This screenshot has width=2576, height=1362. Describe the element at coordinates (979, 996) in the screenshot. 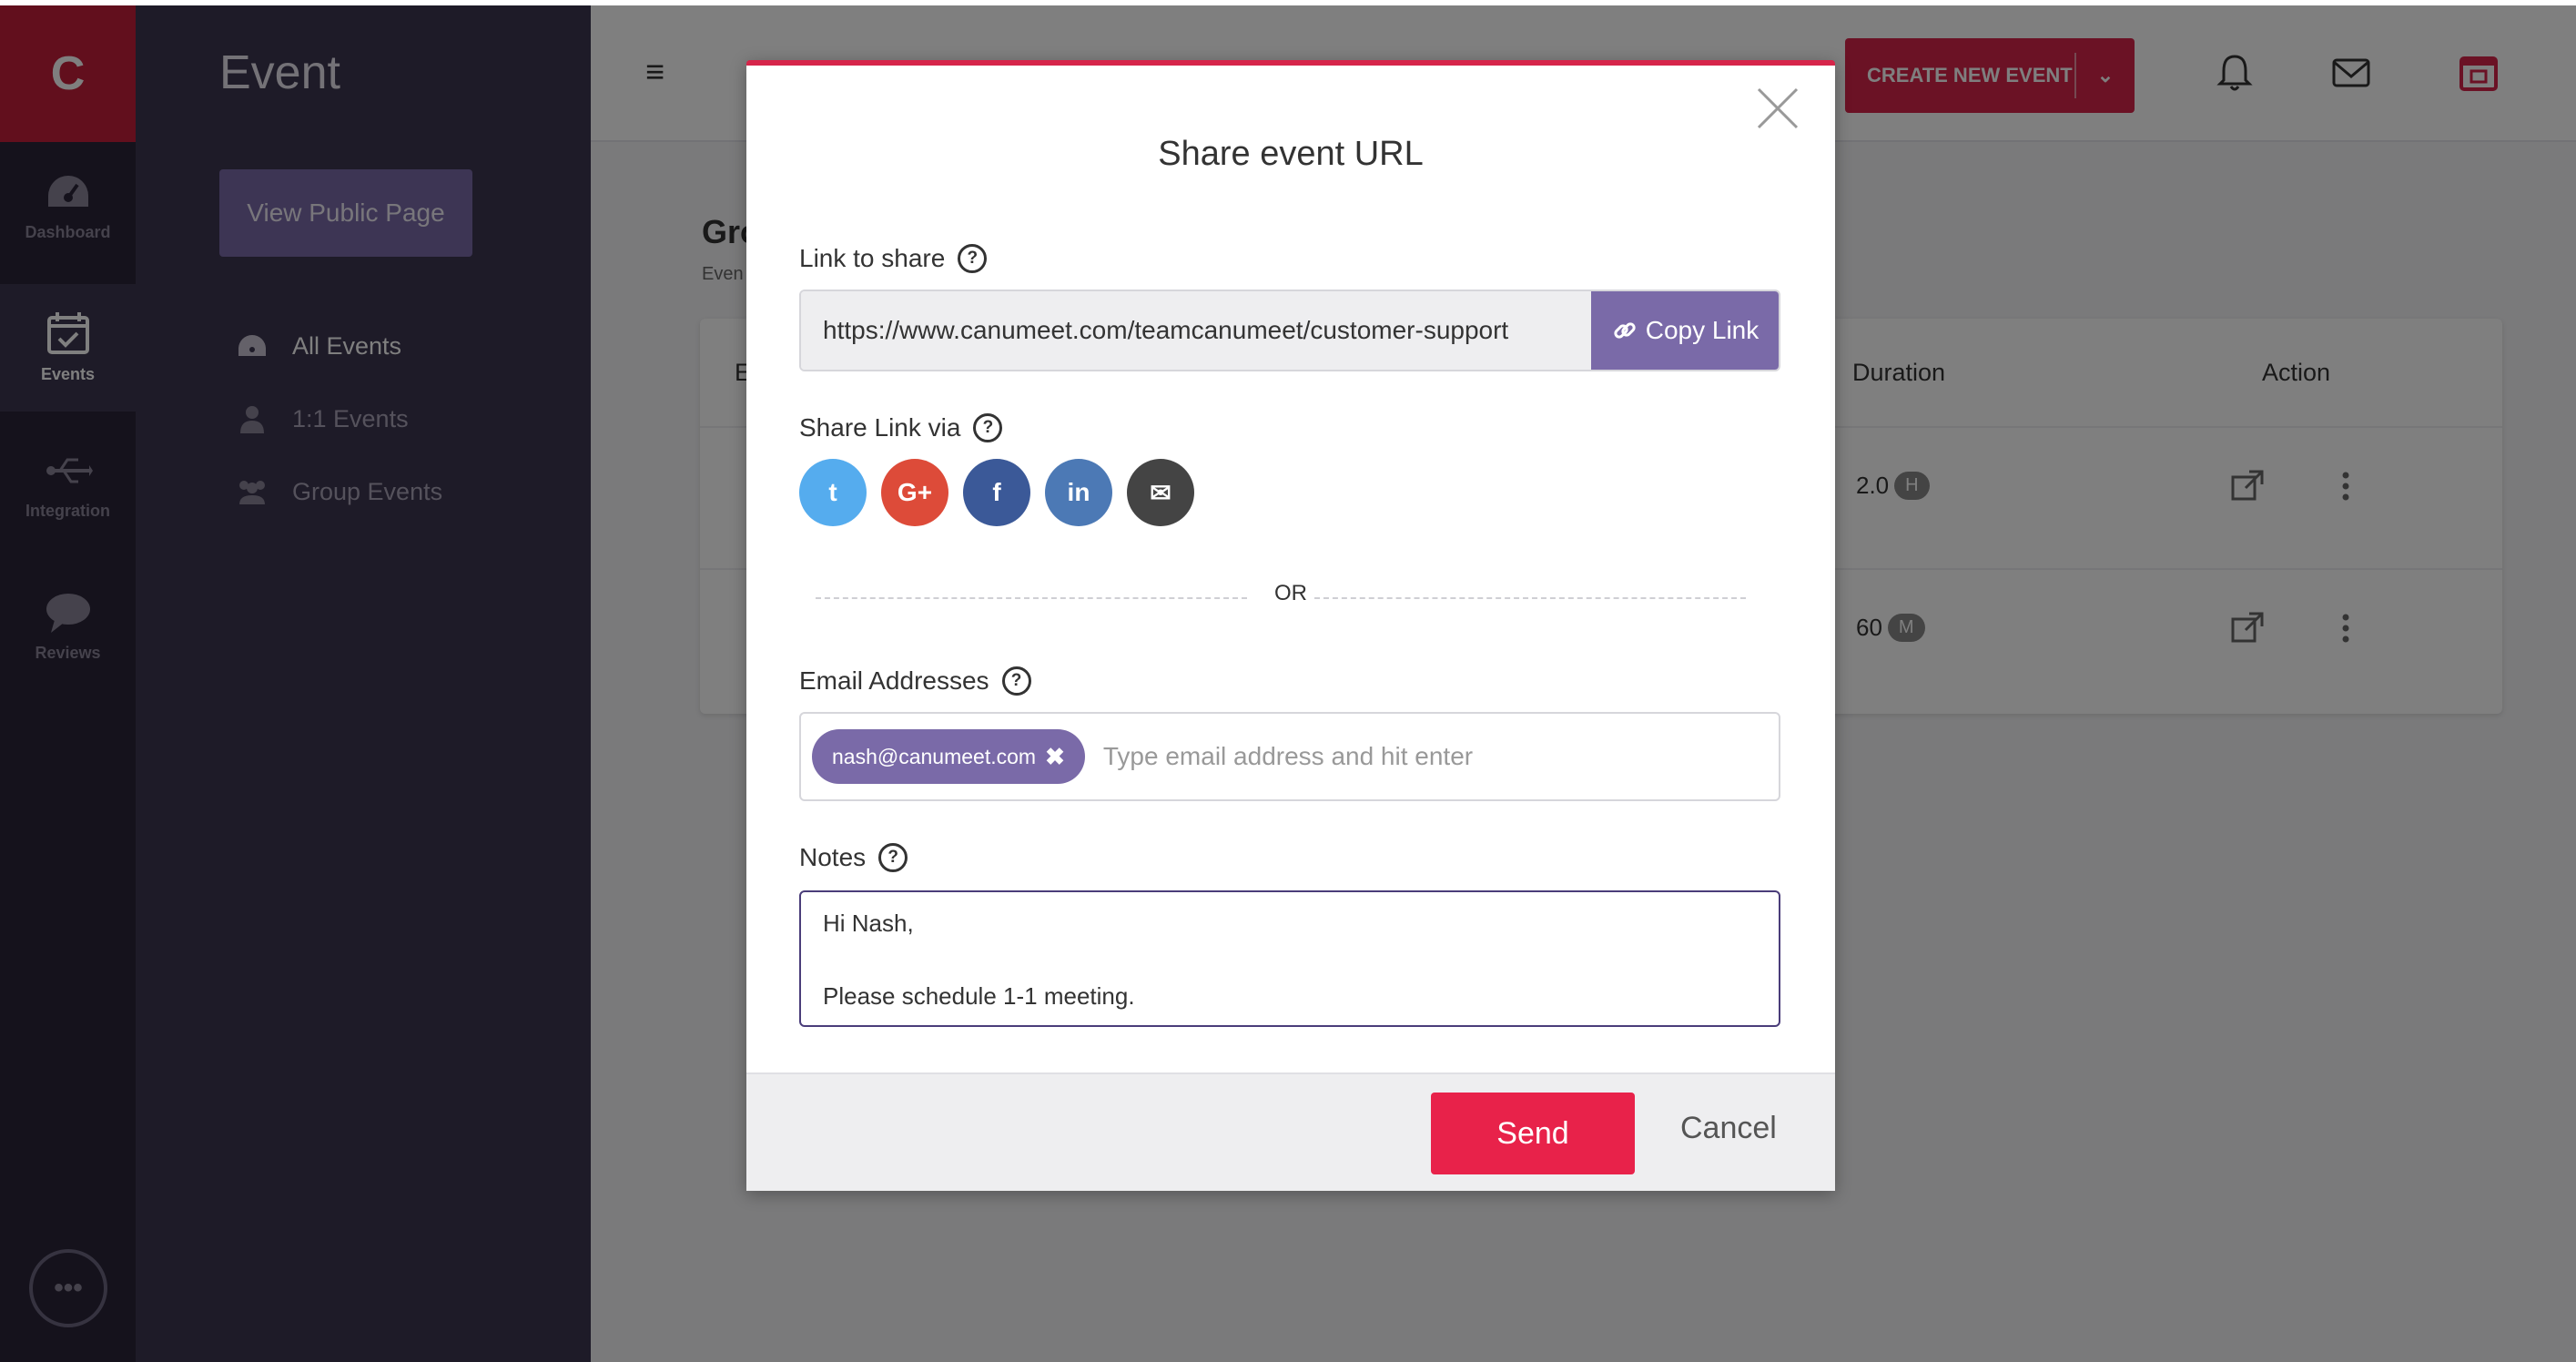

I see `notes-line-2: Please schedule 1-1 meeting.` at that location.